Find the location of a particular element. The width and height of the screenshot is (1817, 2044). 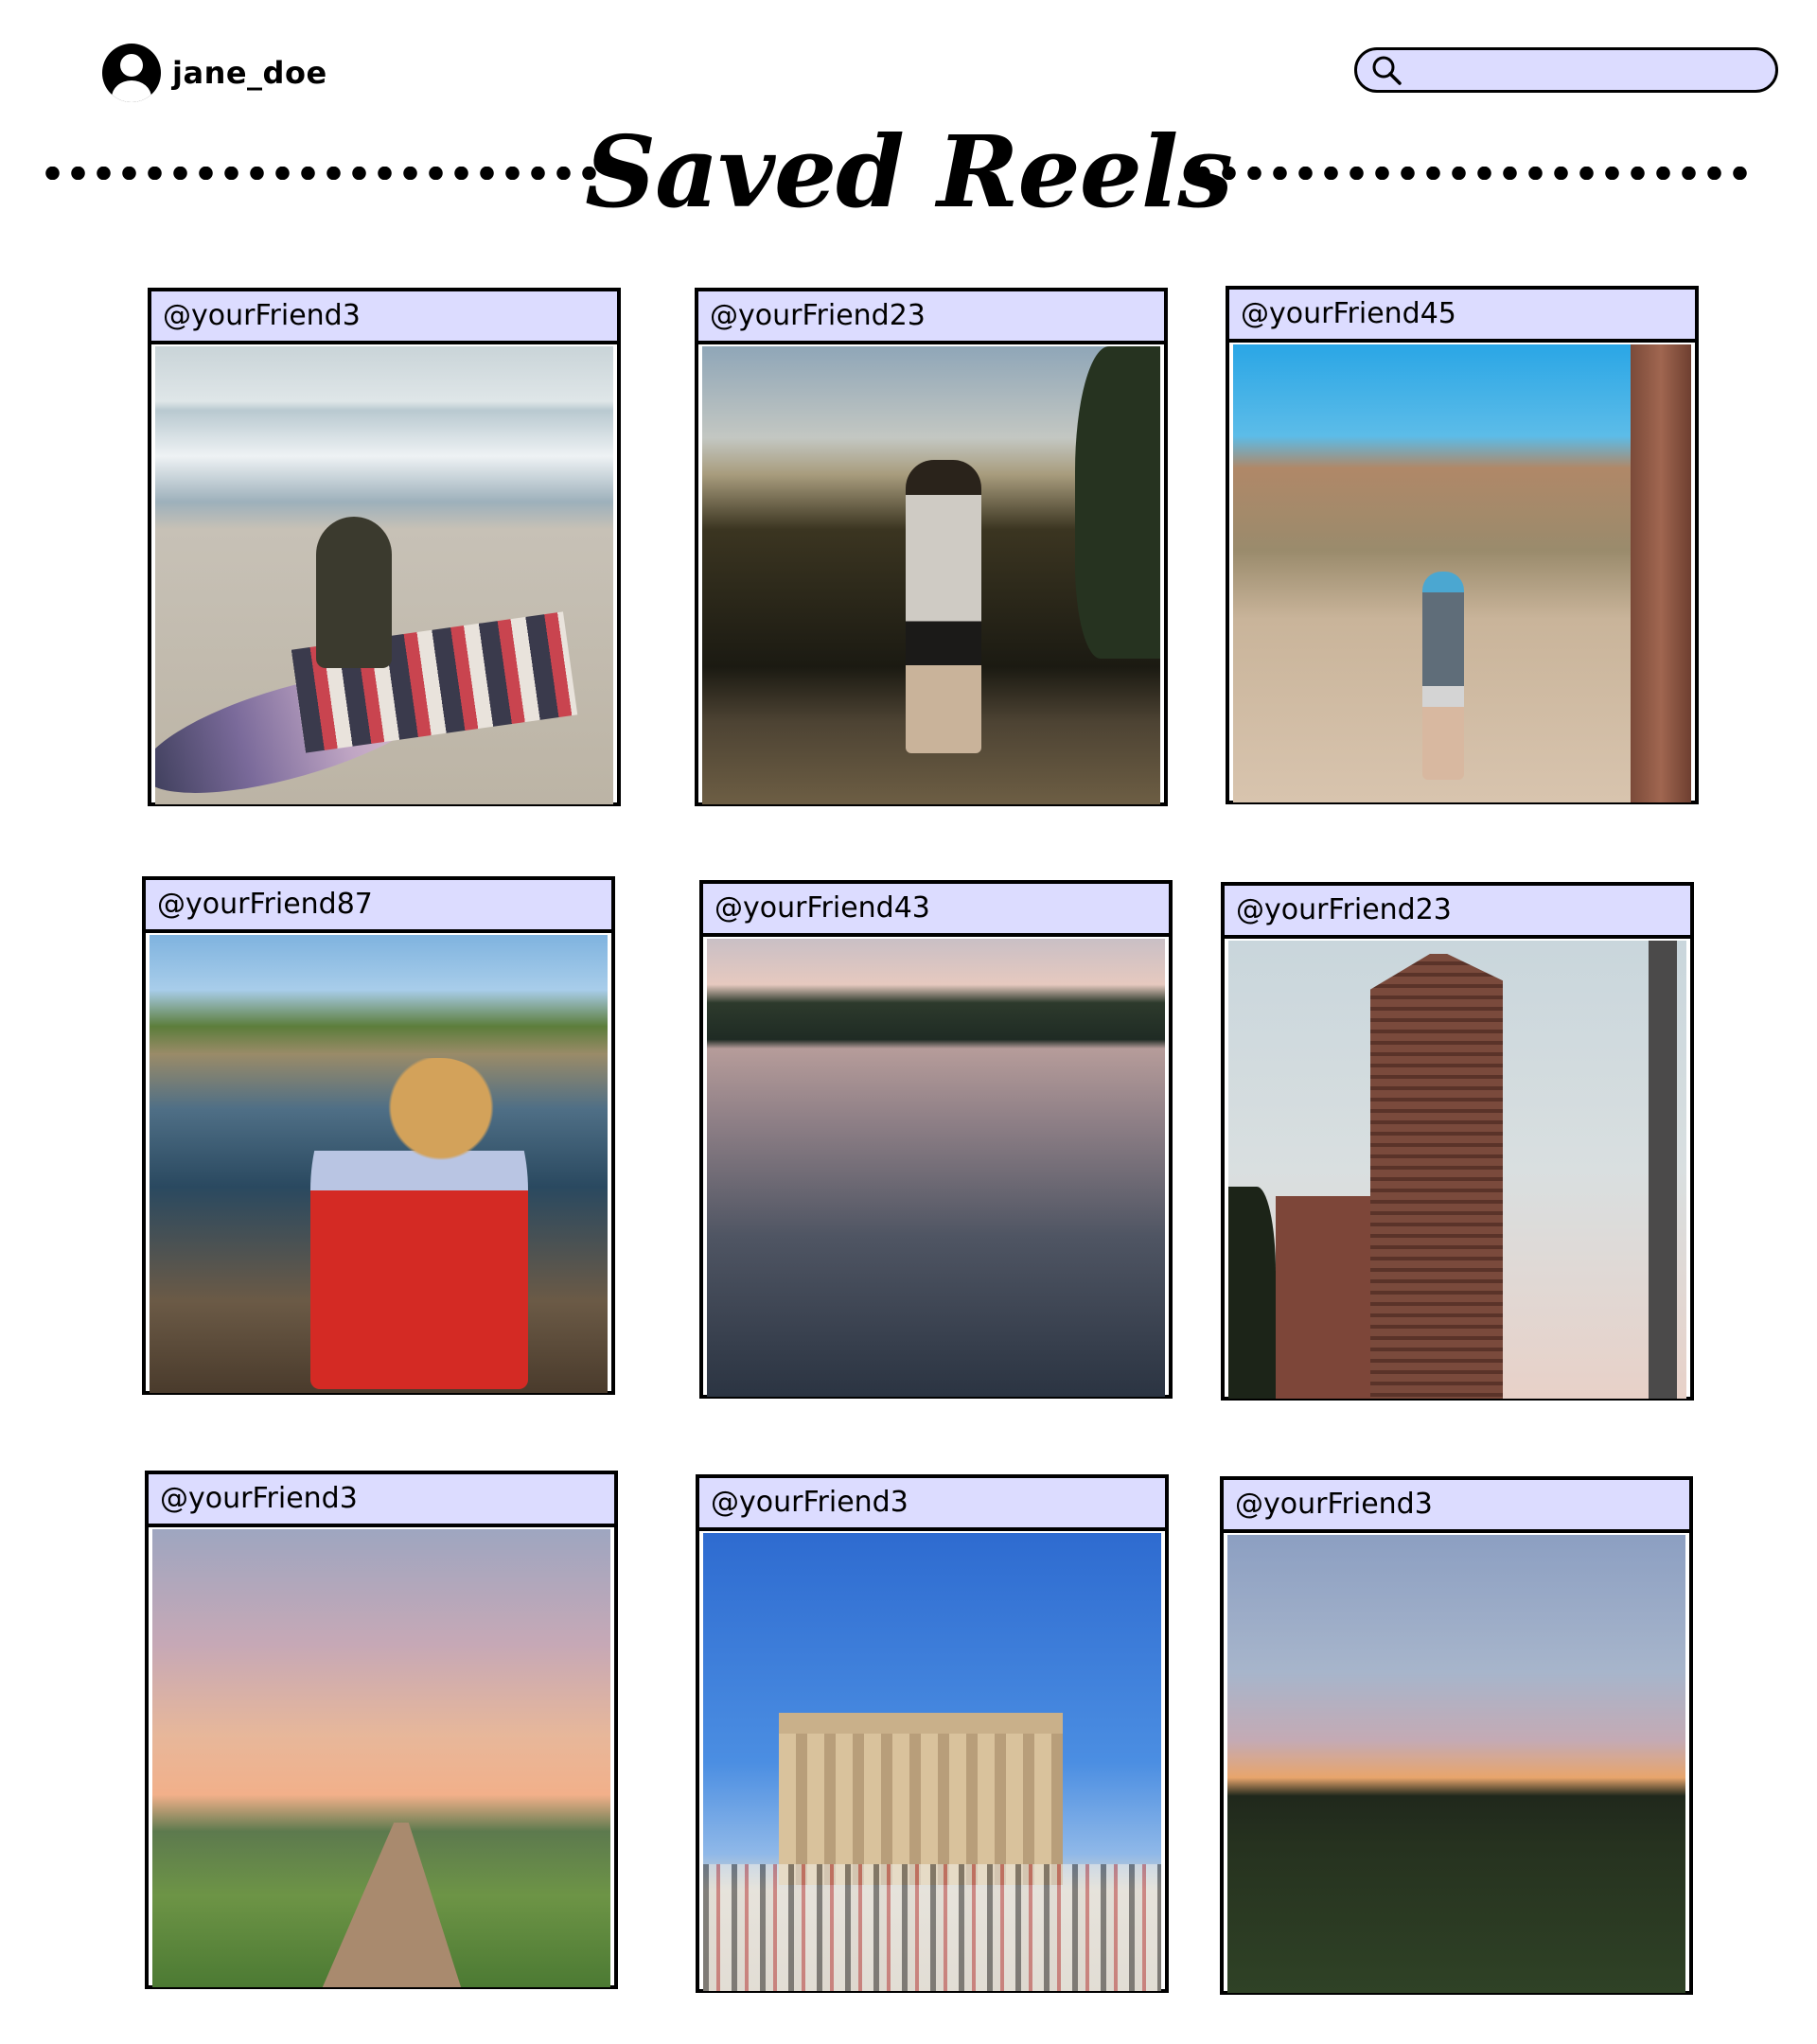

search-icon is located at coordinates (1386, 70).